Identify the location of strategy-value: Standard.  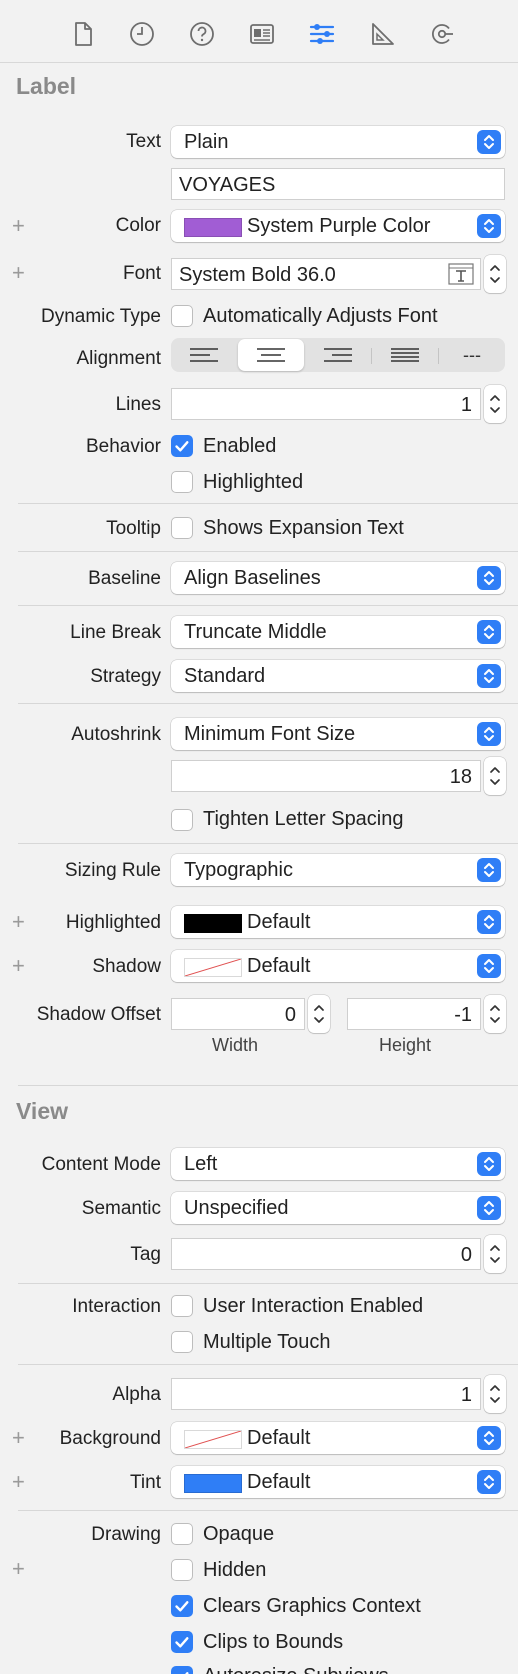
(225, 676).